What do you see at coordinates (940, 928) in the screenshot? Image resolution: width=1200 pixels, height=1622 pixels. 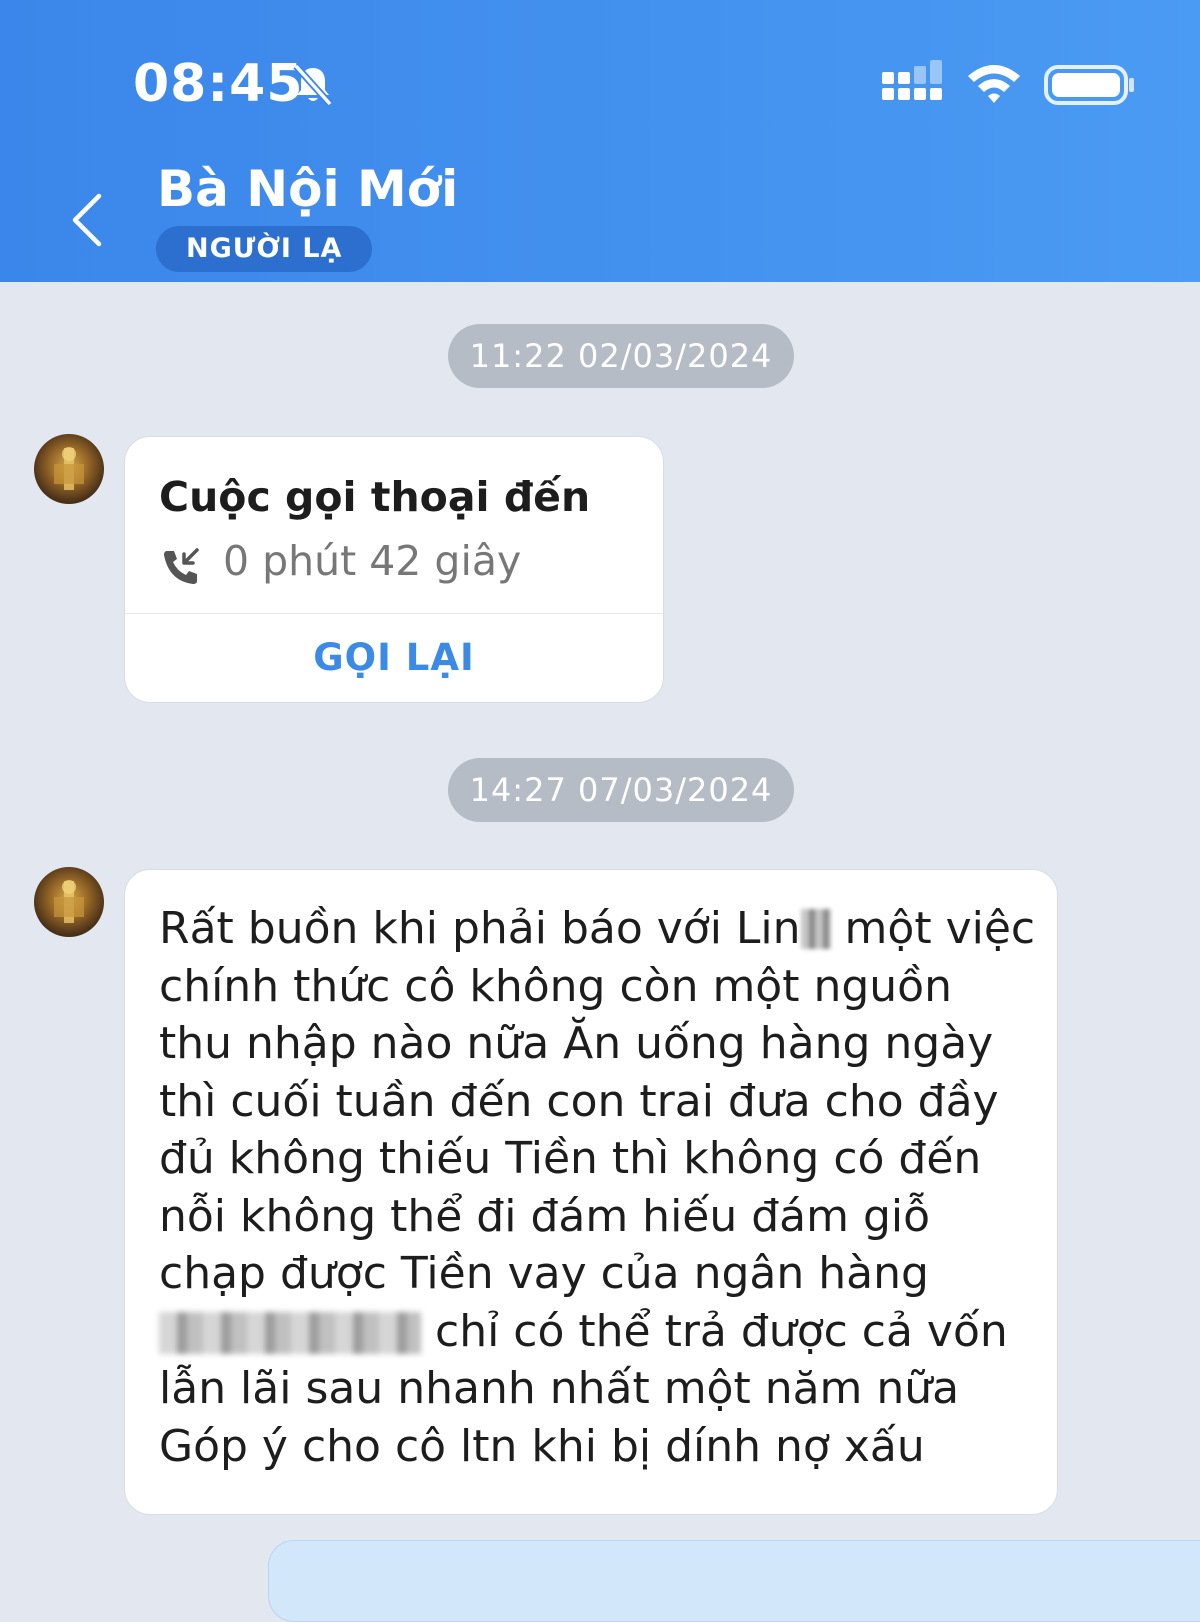 I see `message-line-text: một việc` at bounding box center [940, 928].